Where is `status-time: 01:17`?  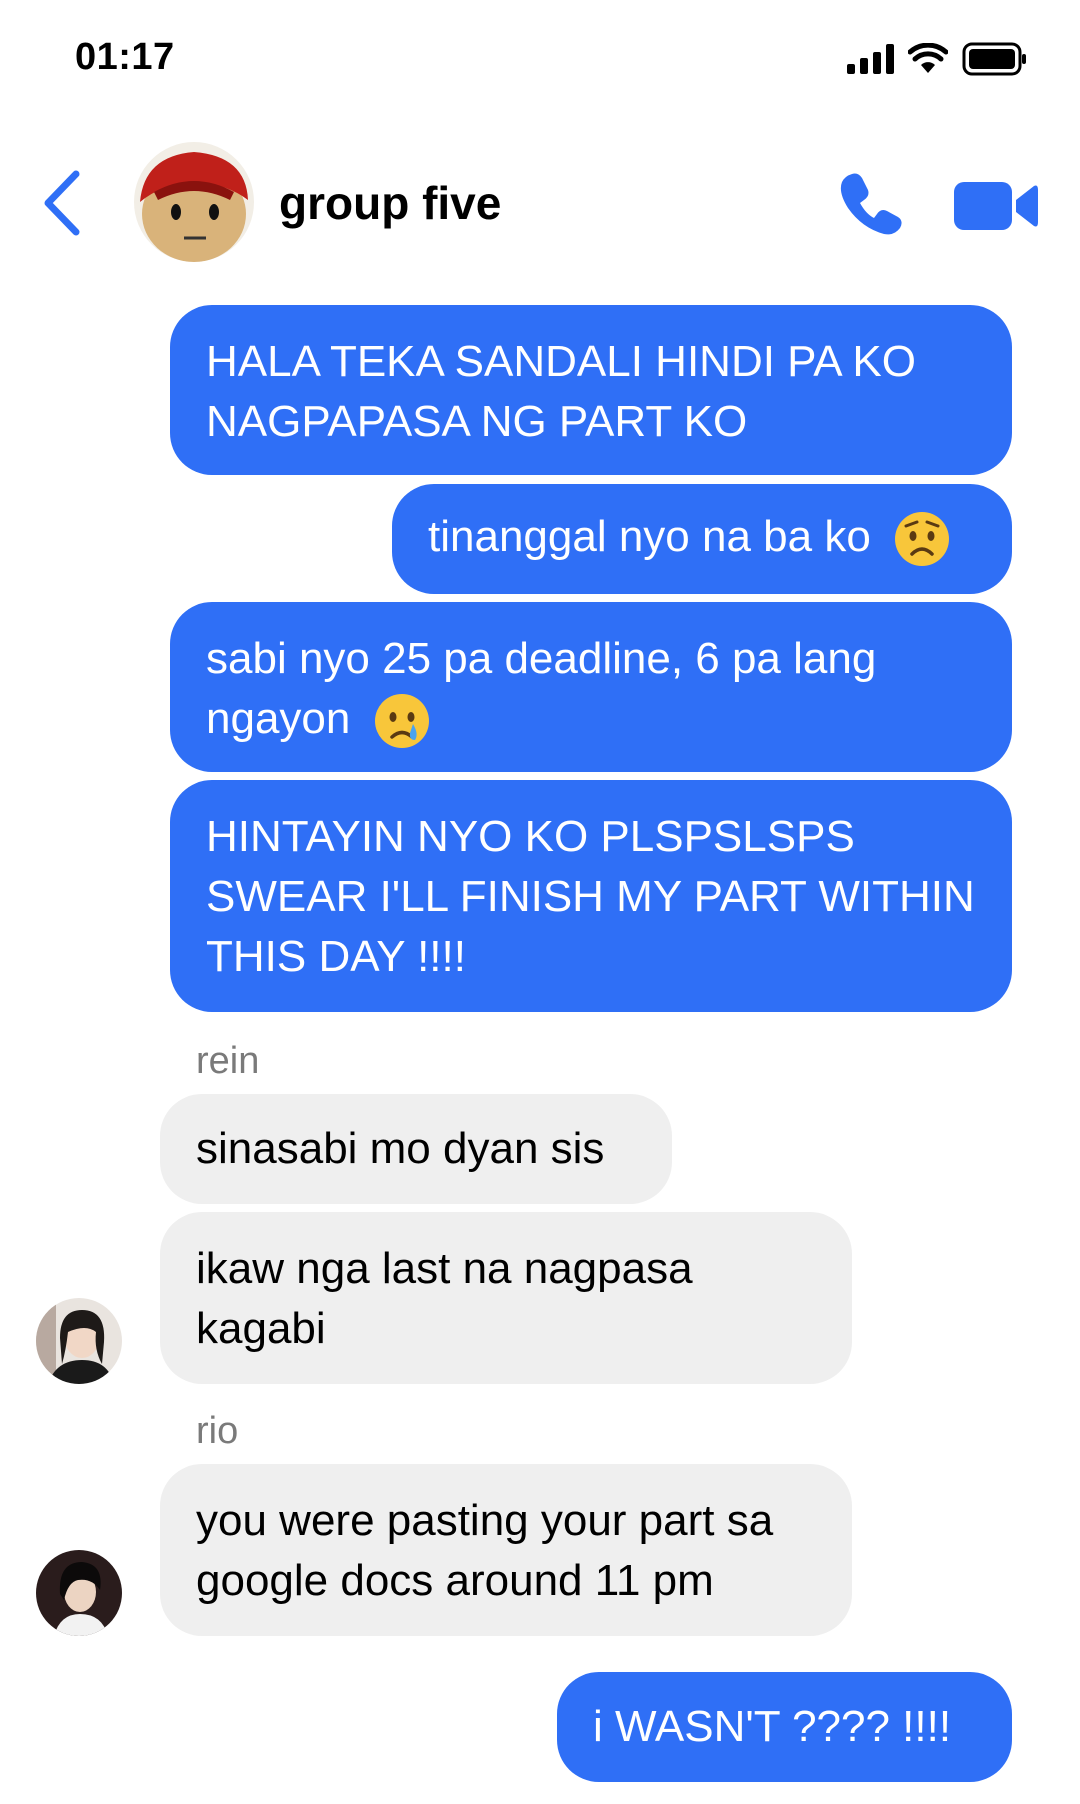
status-time: 01:17 is located at coordinates (125, 57).